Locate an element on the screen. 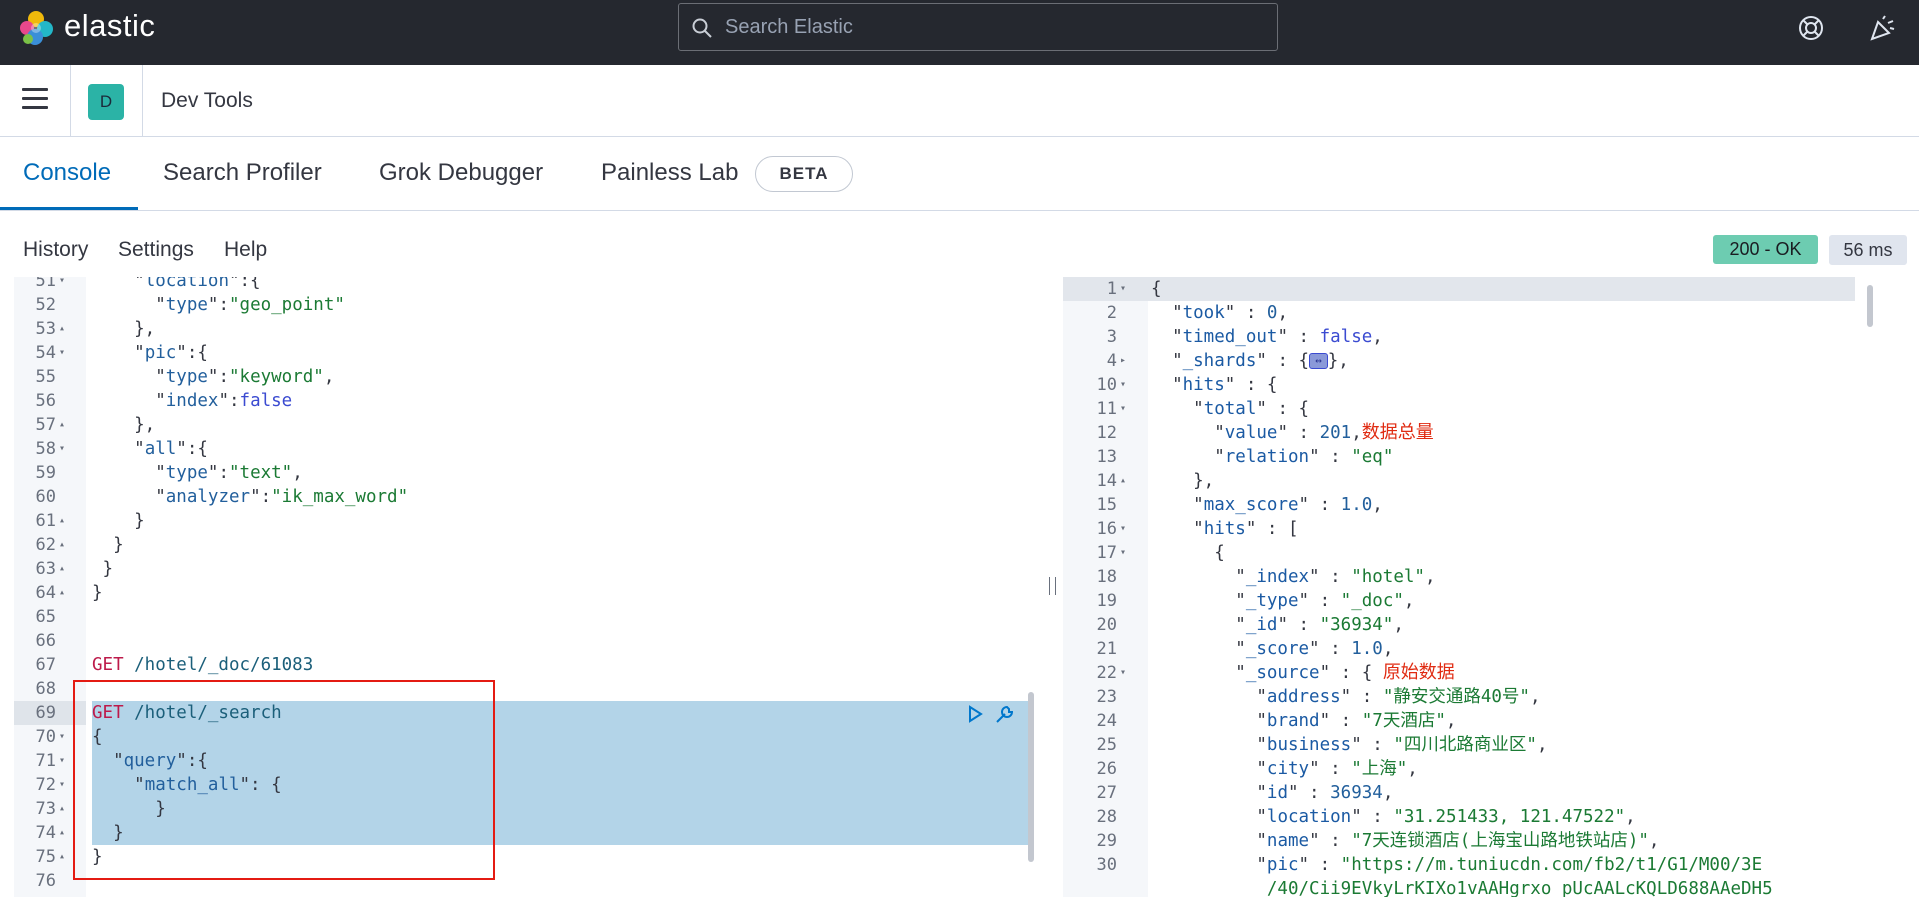 The image size is (1919, 904). code-line: "id" : 36934, is located at coordinates (1272, 793).